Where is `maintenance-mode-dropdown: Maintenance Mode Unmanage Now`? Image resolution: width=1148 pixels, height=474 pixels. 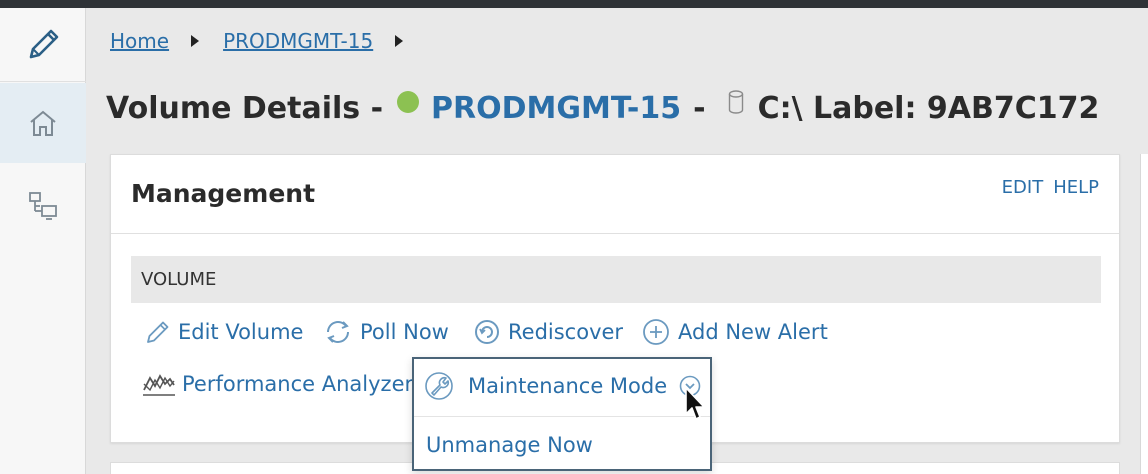 maintenance-mode-dropdown: Maintenance Mode Unmanage Now is located at coordinates (562, 414).